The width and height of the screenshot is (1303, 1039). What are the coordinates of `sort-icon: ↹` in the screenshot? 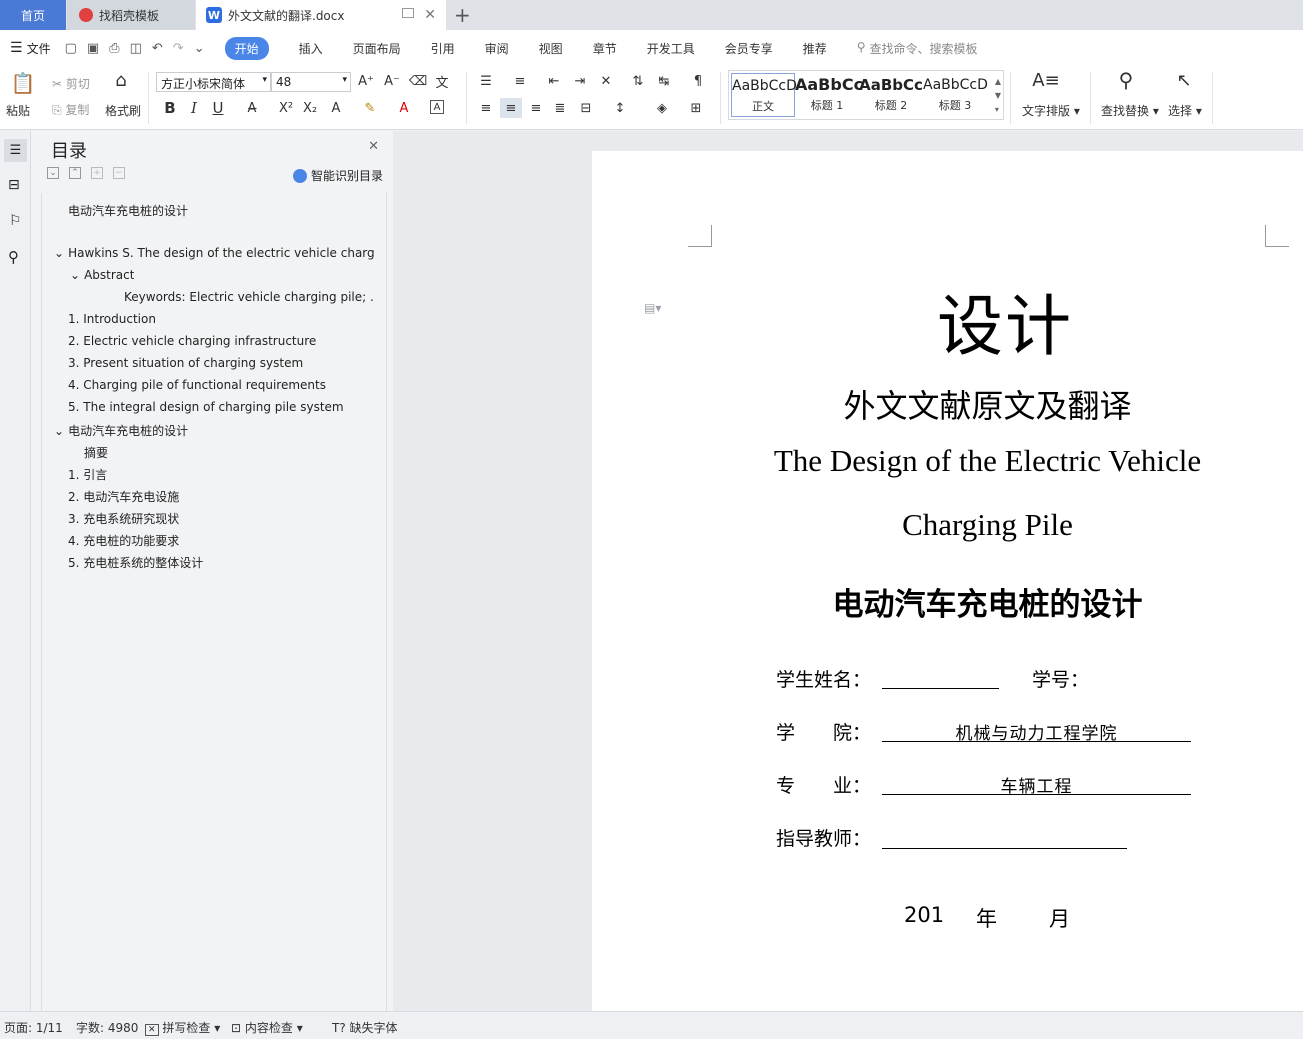 It's located at (664, 81).